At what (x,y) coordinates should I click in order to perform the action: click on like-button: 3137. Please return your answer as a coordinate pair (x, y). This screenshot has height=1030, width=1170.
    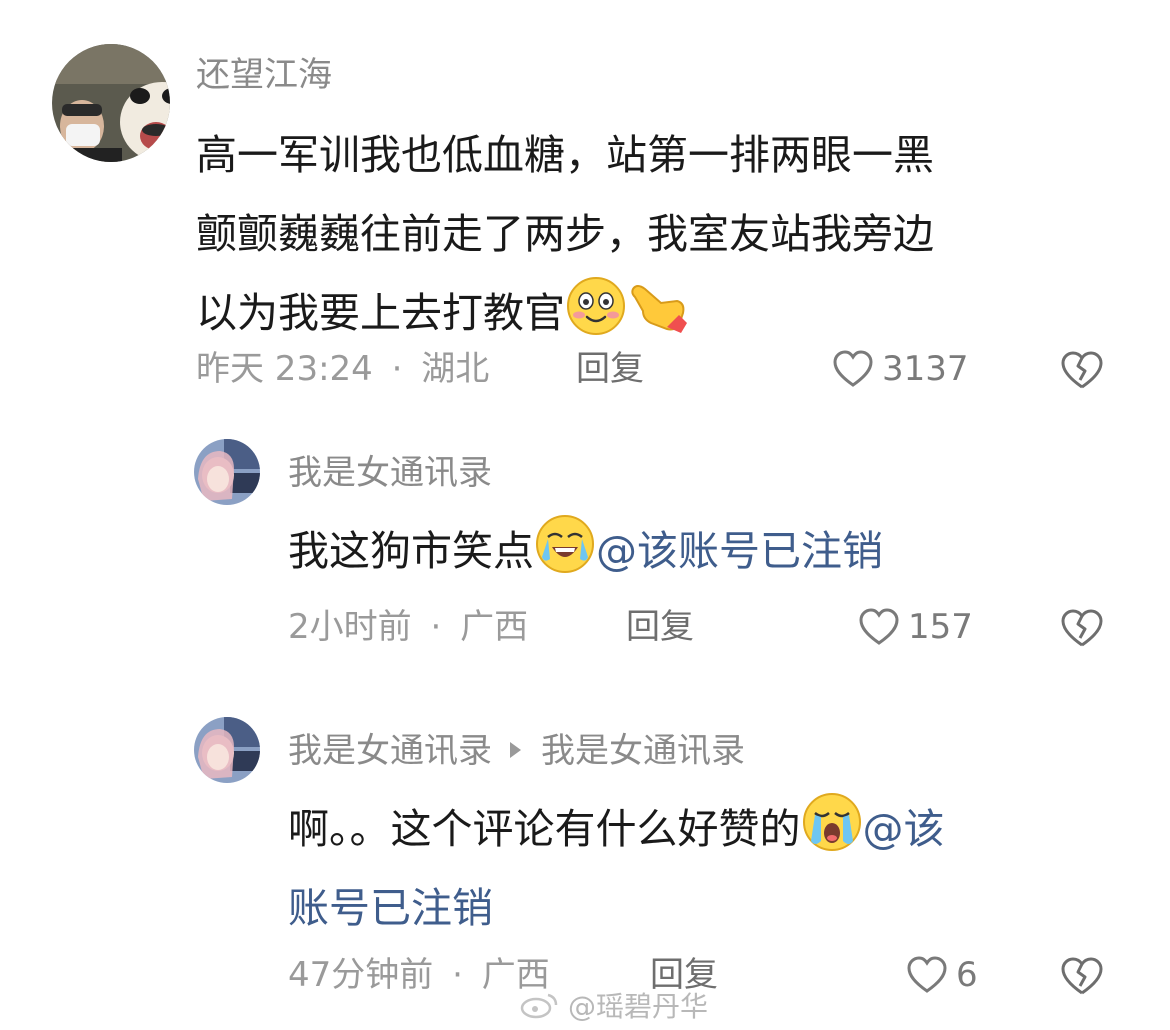
    Looking at the image, I should click on (900, 369).